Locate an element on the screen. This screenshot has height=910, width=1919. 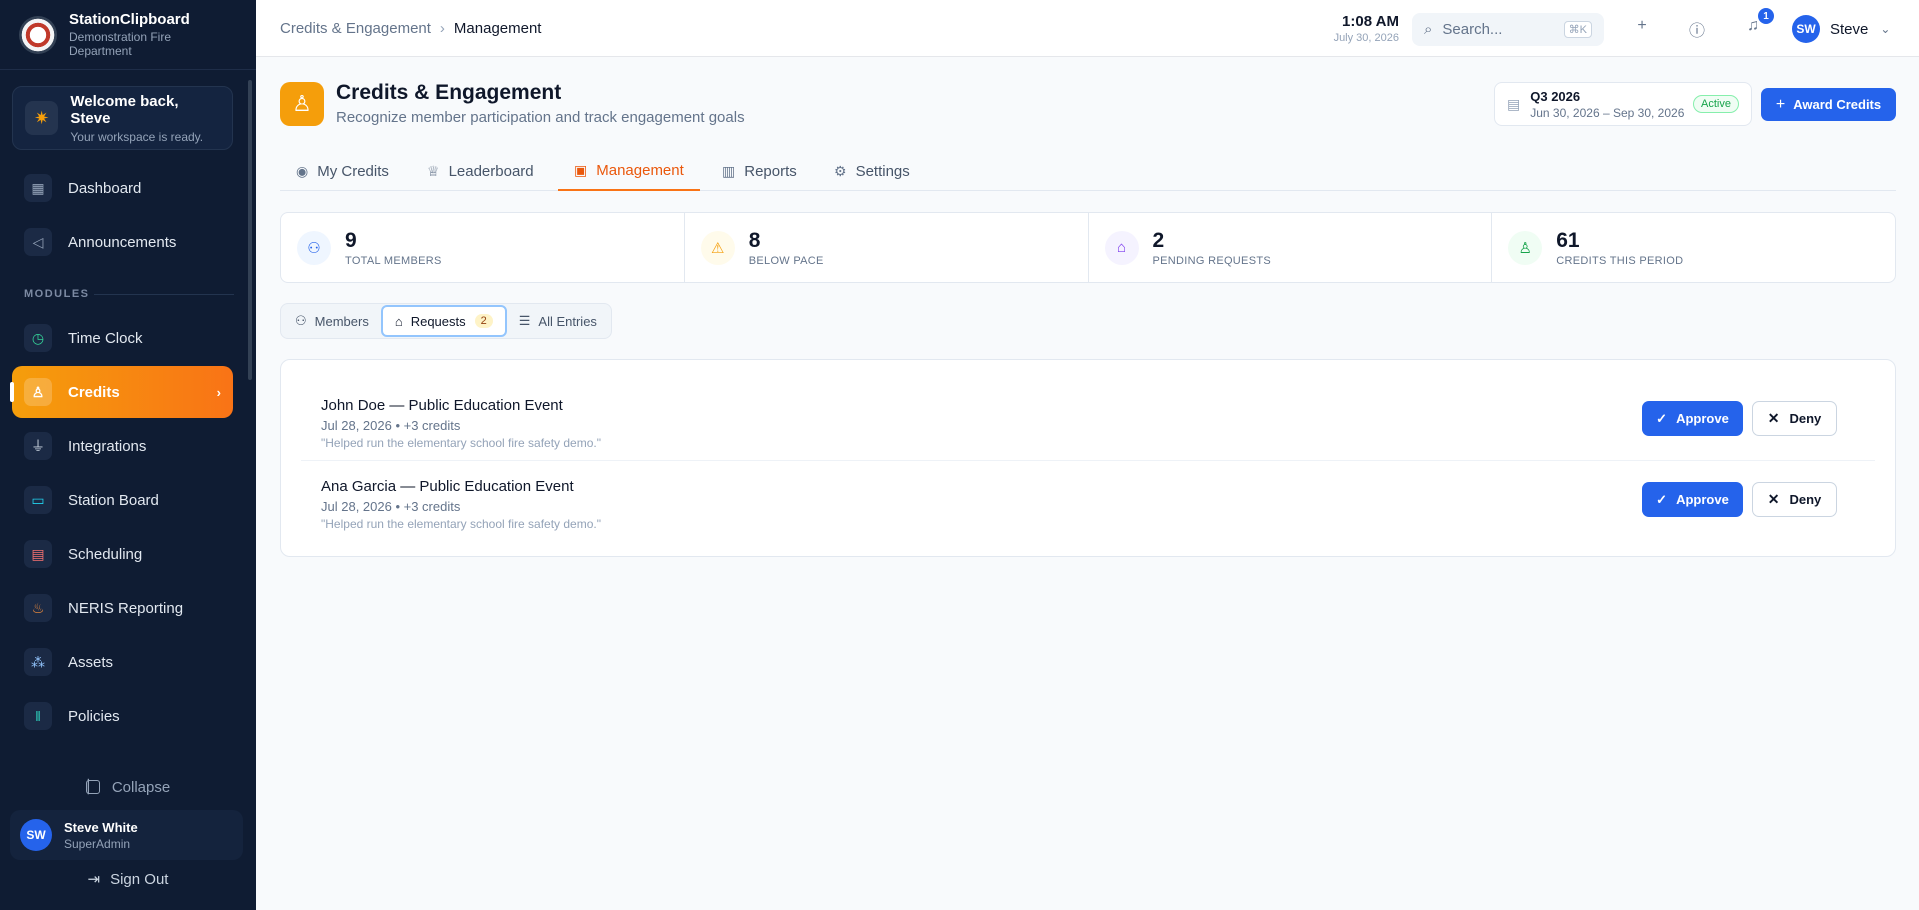
brand-subtitle: Demonstration Fire Department is located at coordinates (120, 44).